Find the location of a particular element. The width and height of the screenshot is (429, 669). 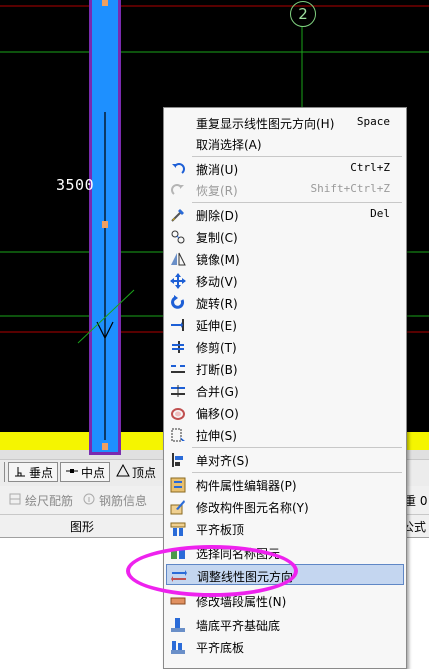

toolbar-grip is located at coordinates (2, 472).